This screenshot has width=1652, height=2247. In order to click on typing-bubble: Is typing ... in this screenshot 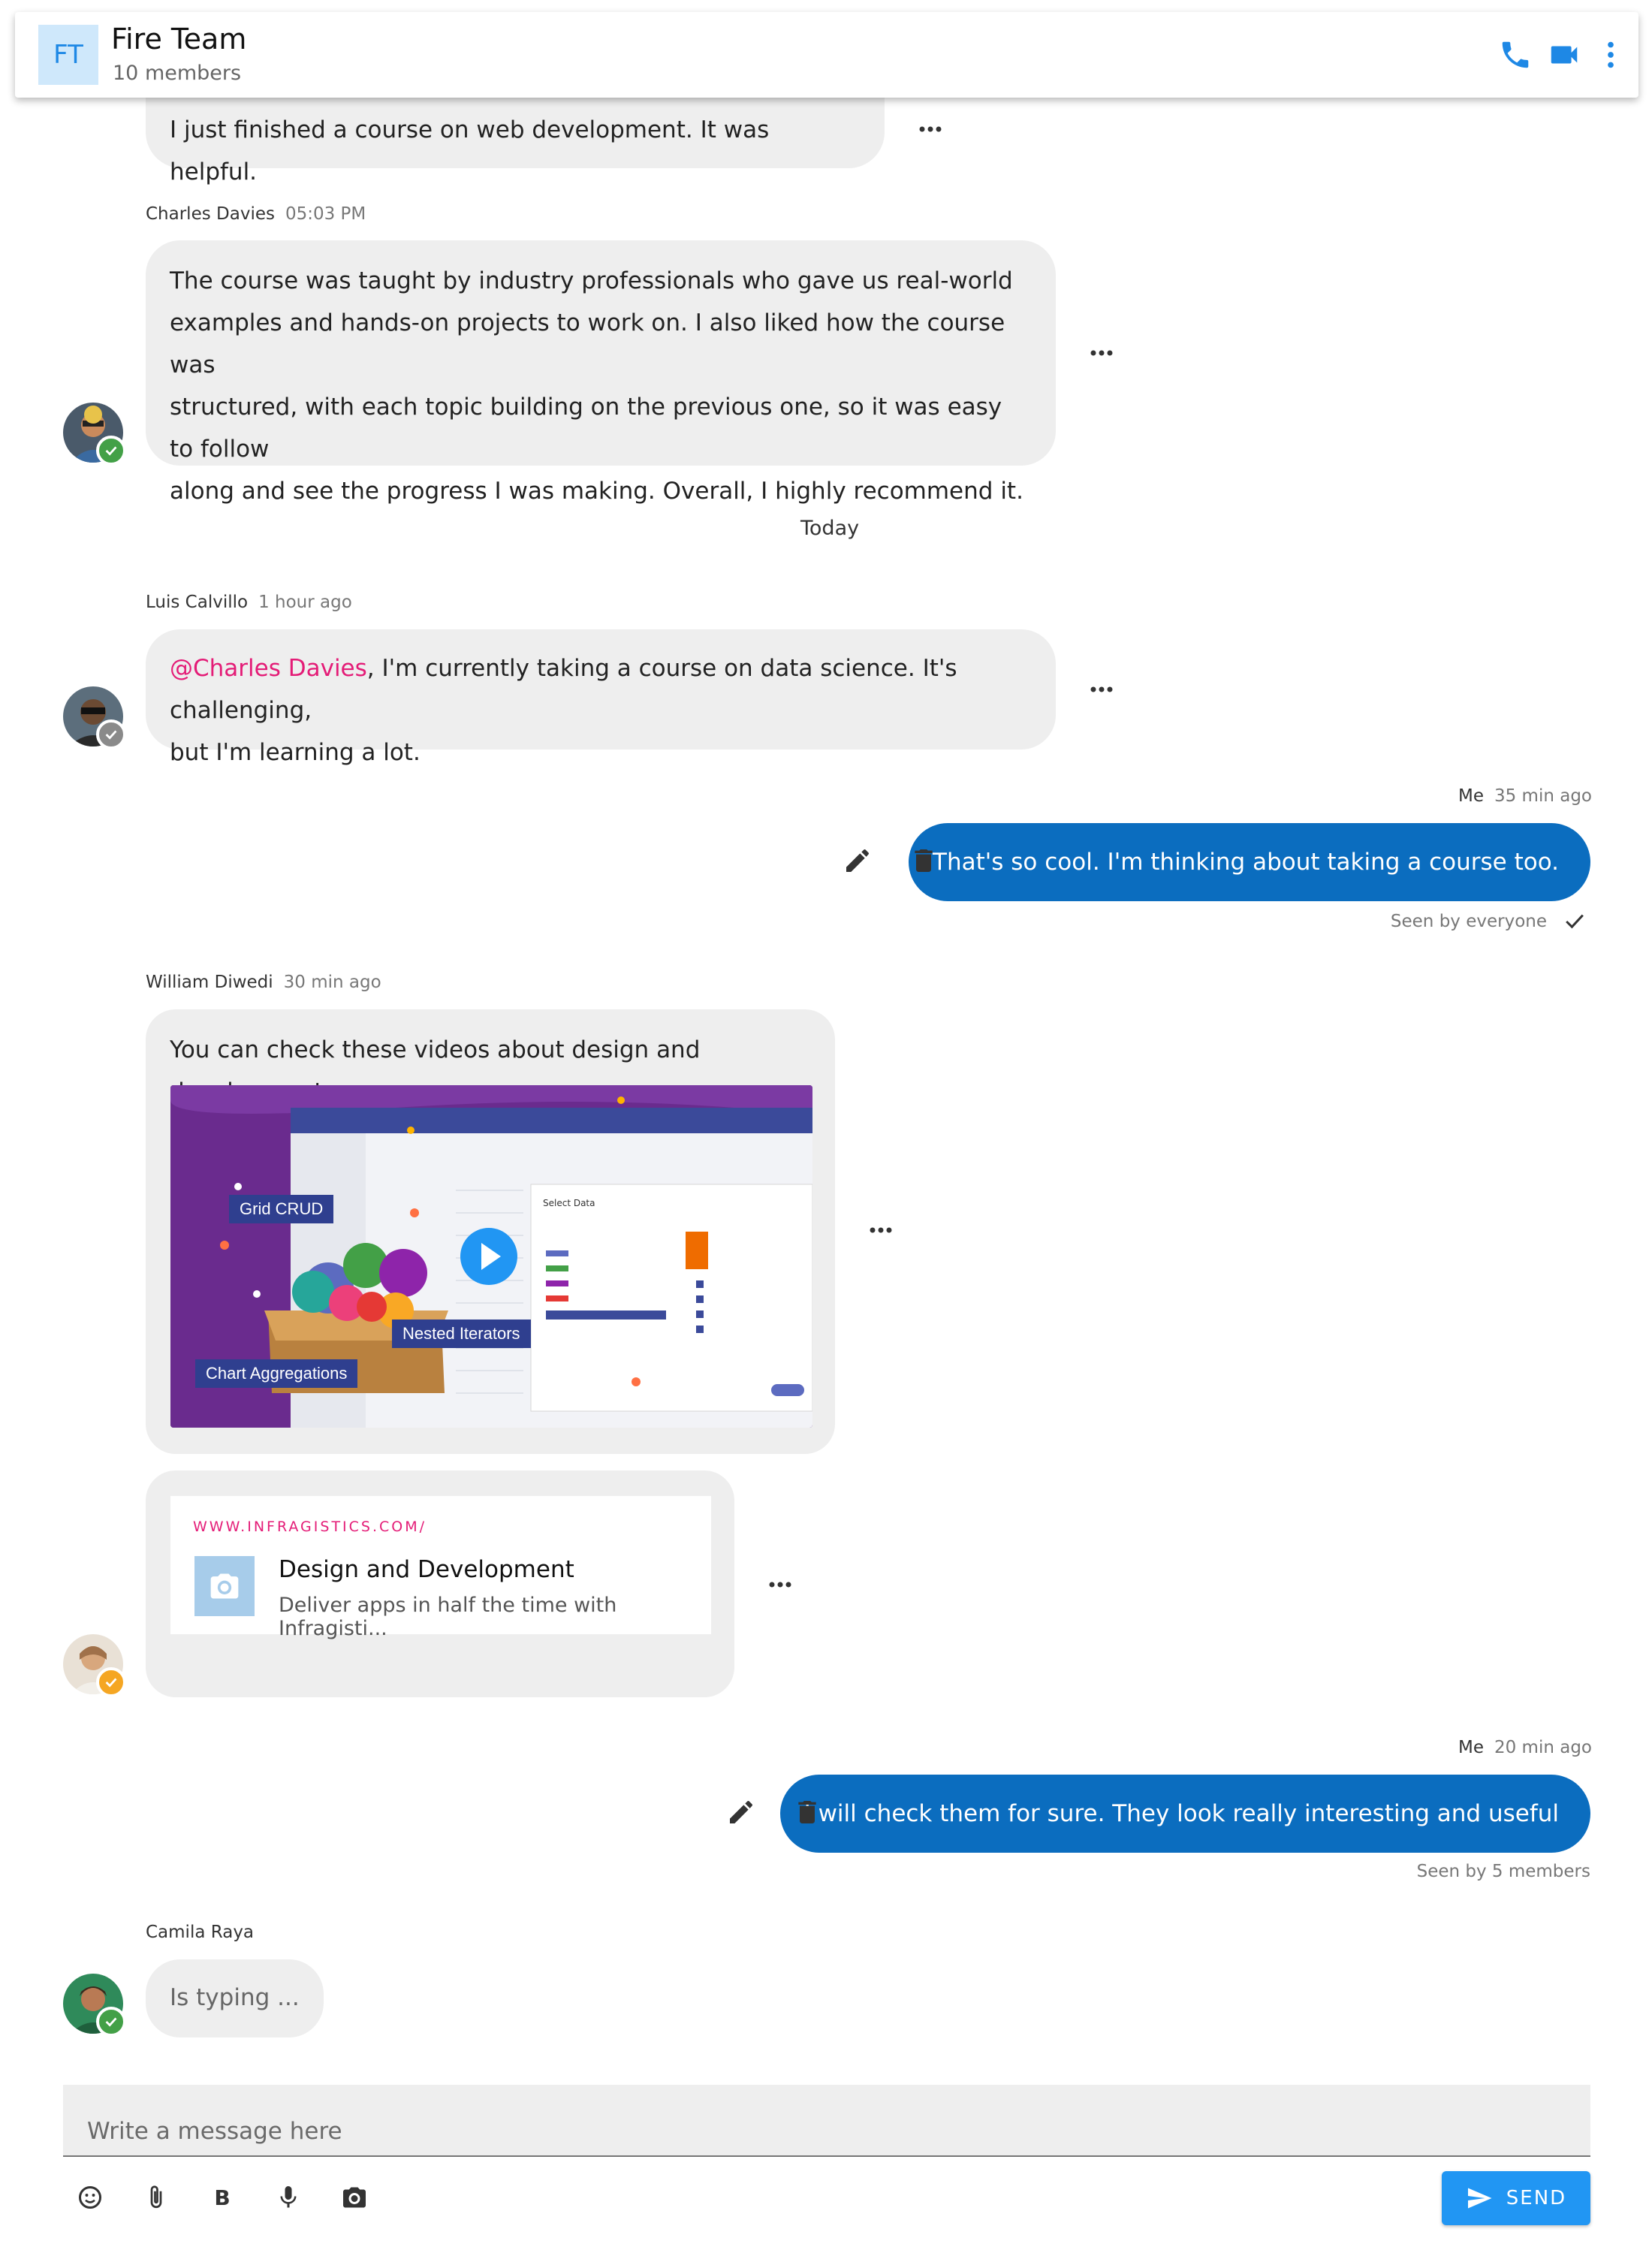, I will do `click(235, 1998)`.